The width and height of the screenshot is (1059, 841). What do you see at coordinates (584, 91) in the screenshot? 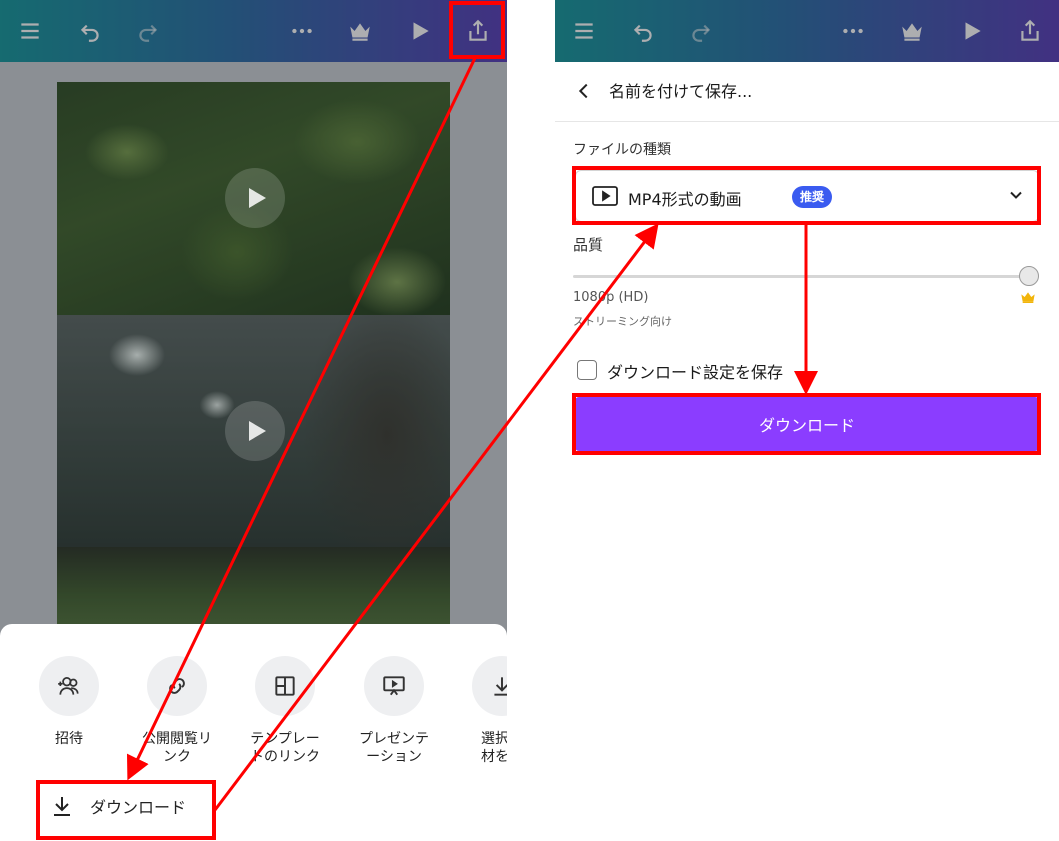
I see `back-arrow-icon` at bounding box center [584, 91].